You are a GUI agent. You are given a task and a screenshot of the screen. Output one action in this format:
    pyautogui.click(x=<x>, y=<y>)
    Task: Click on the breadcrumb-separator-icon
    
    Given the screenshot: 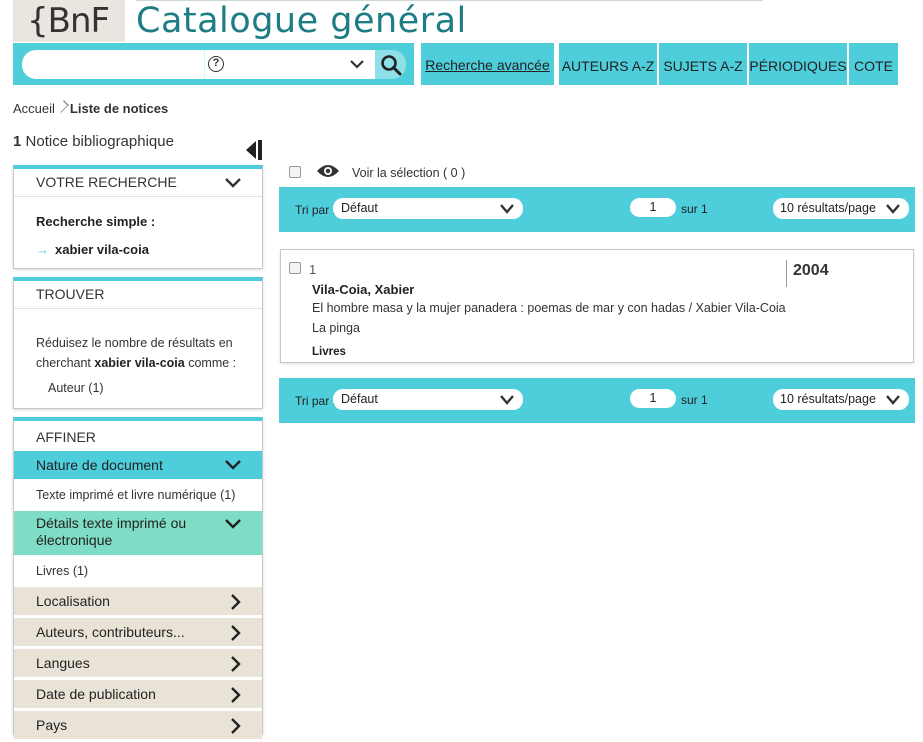 What is the action you would take?
    pyautogui.click(x=62, y=108)
    